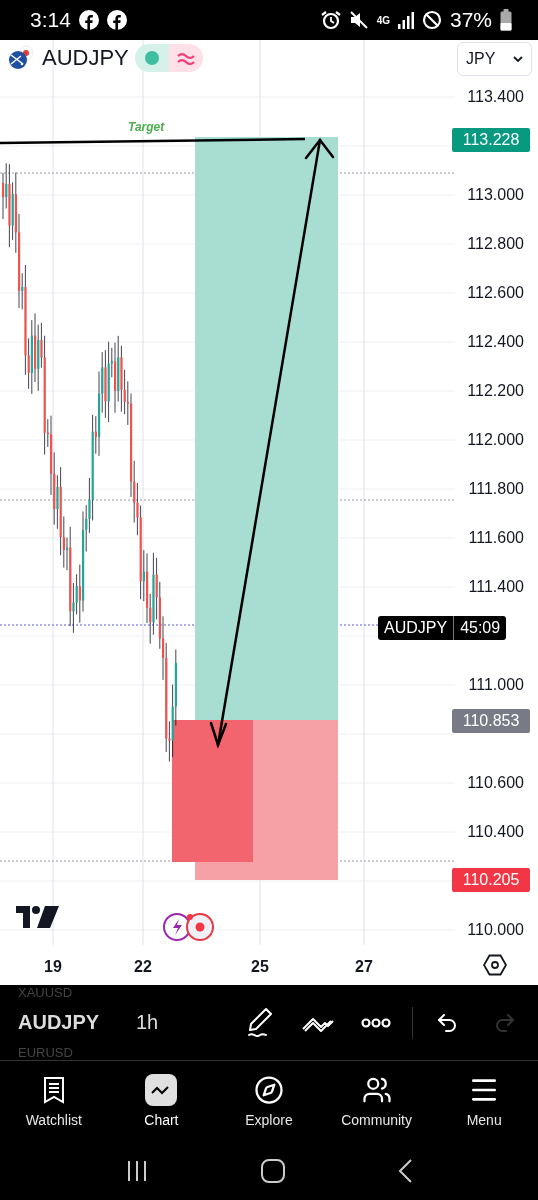 This screenshot has height=1200, width=538. Describe the element at coordinates (495, 832) in the screenshot. I see `price-axis-label: 110.400` at that location.